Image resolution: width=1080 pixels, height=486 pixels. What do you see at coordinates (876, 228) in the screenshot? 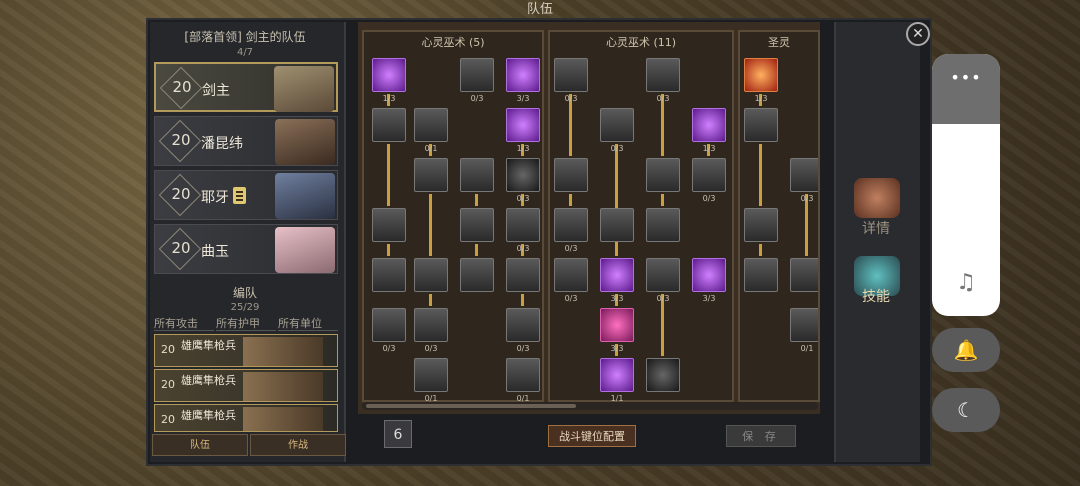
I see `details-tab: 详情` at bounding box center [876, 228].